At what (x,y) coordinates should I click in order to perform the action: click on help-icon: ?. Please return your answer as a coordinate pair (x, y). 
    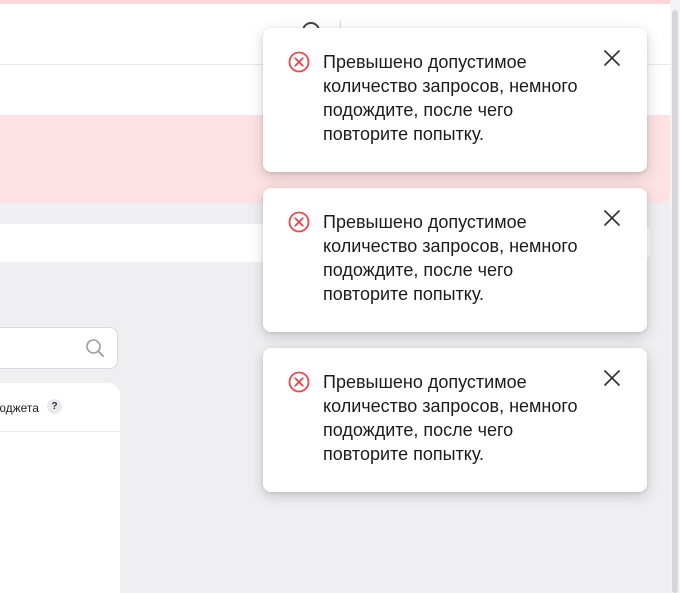
    Looking at the image, I should click on (54, 406).